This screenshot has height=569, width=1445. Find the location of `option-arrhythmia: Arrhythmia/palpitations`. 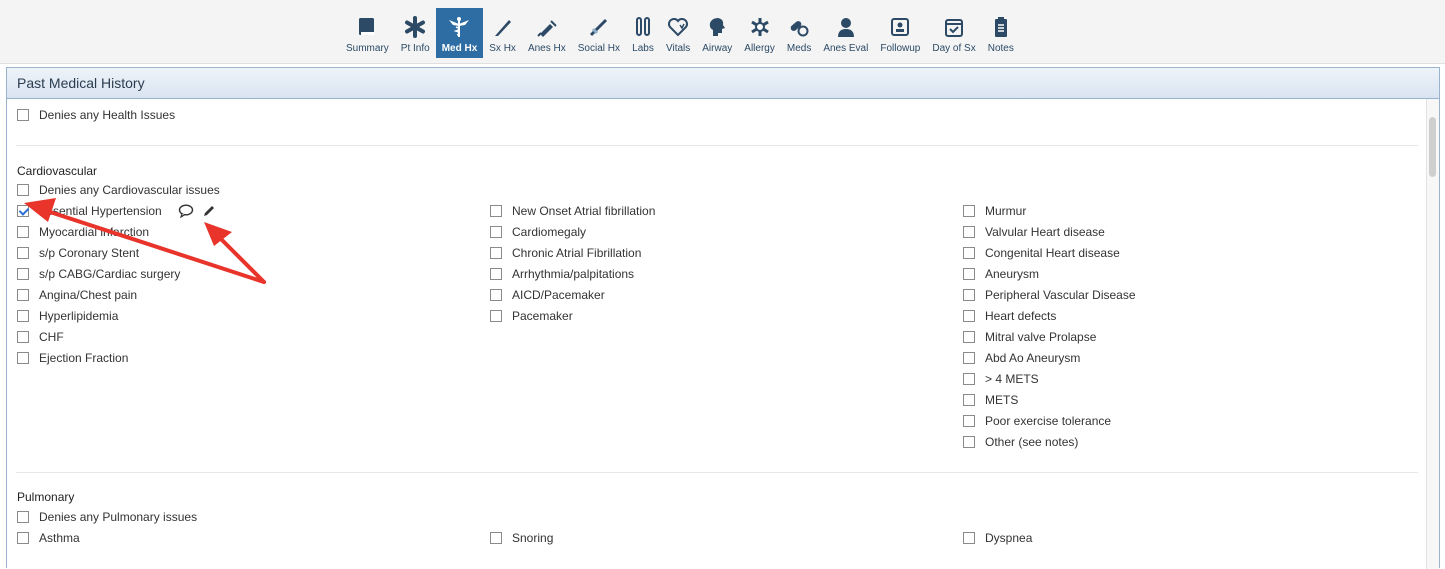

option-arrhythmia: Arrhythmia/palpitations is located at coordinates (562, 274).